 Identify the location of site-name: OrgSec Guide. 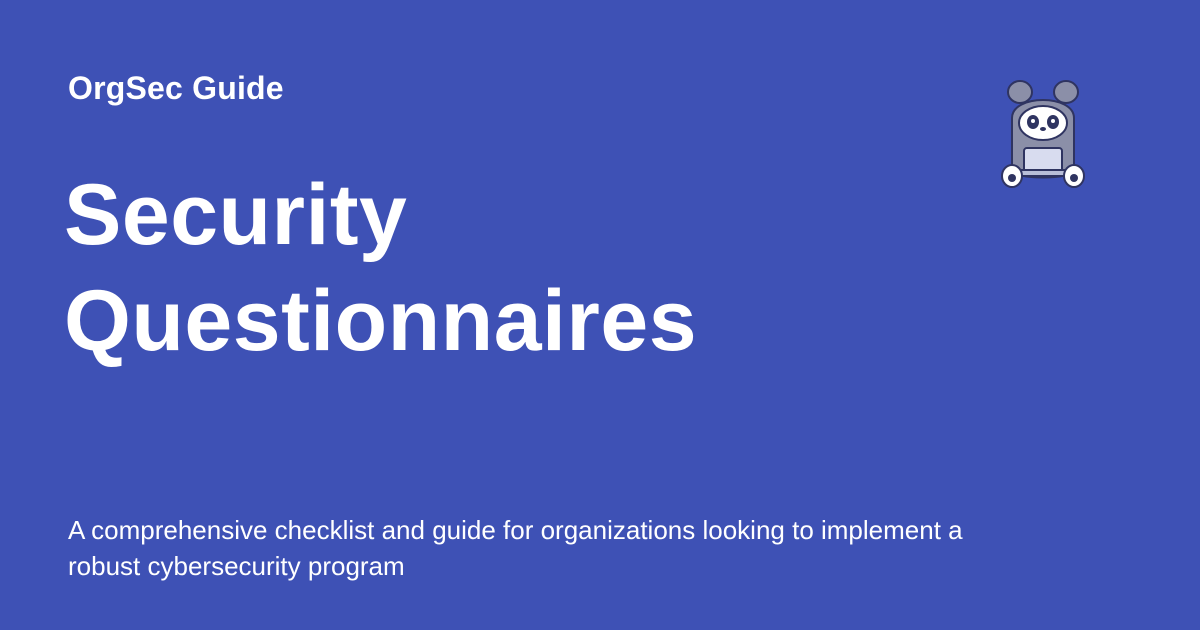
(176, 88).